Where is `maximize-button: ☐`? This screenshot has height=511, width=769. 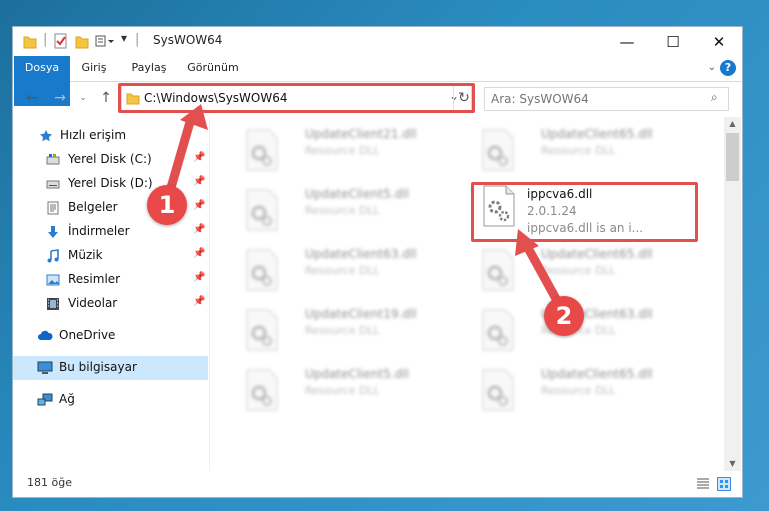 maximize-button: ☐ is located at coordinates (673, 41).